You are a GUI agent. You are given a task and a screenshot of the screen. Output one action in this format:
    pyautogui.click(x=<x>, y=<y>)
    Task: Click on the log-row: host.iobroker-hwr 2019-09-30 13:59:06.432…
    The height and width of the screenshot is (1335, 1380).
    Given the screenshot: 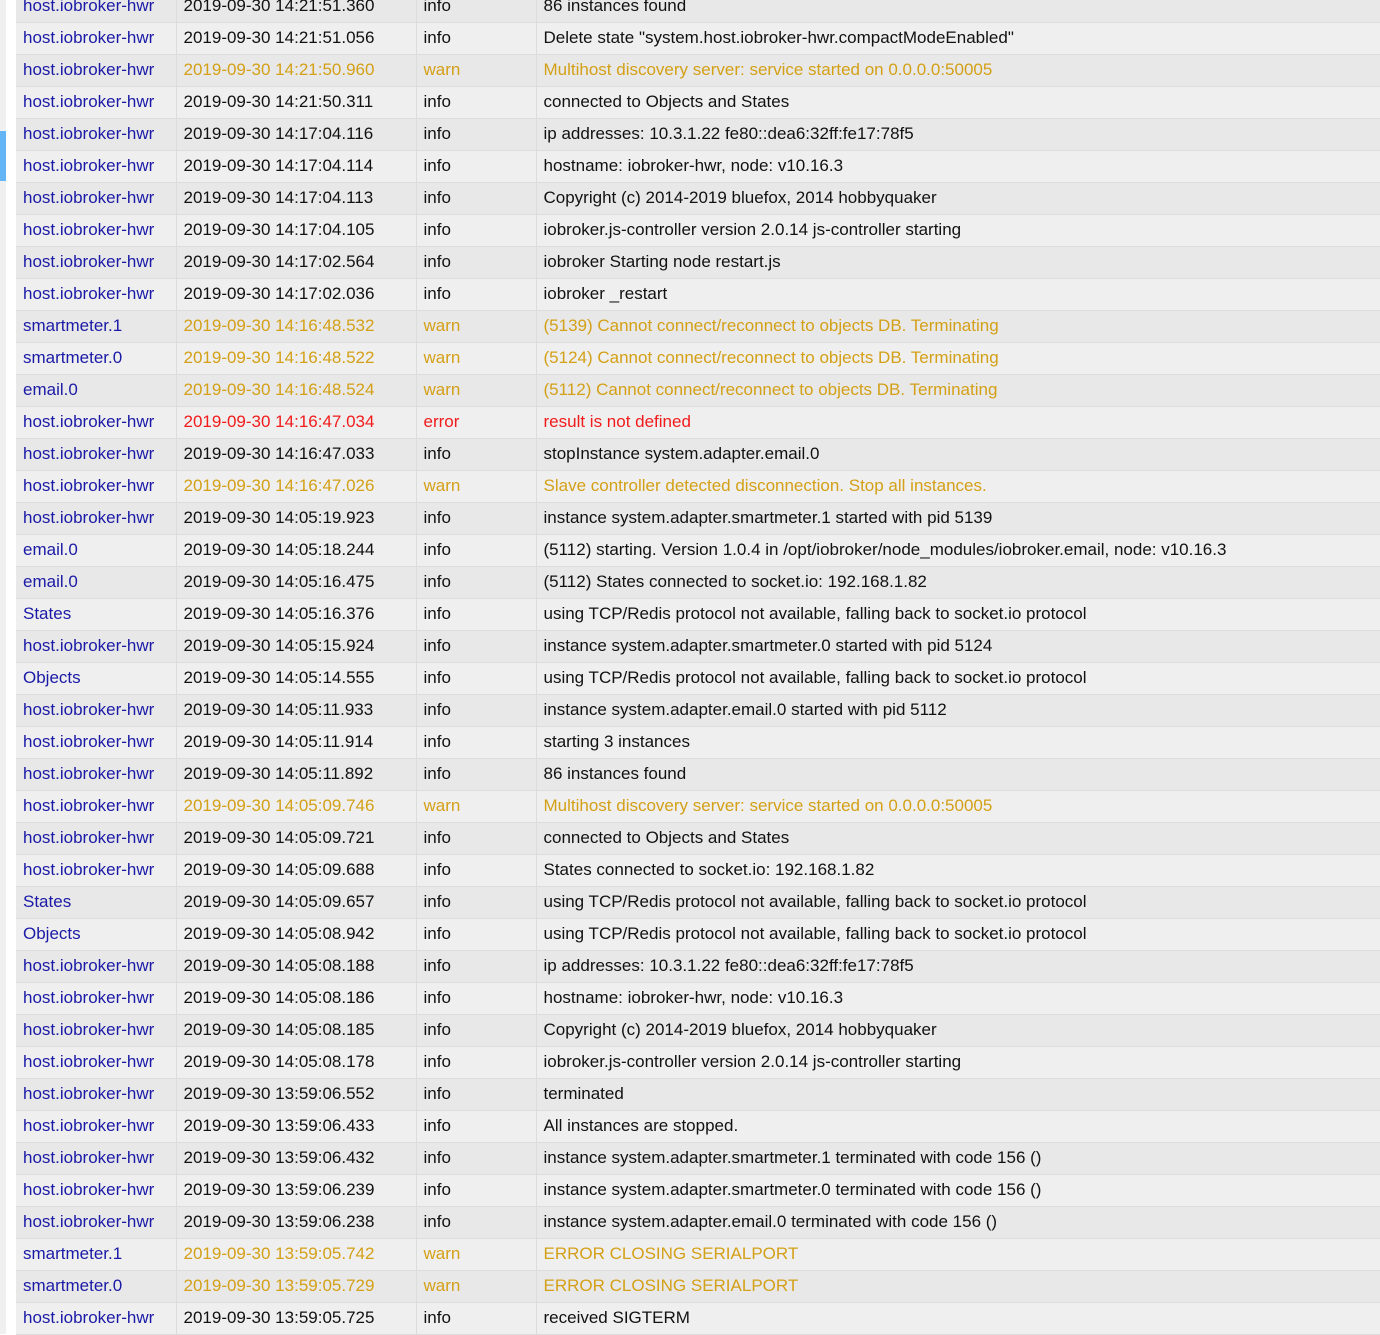 What is the action you would take?
    pyautogui.click(x=698, y=1158)
    